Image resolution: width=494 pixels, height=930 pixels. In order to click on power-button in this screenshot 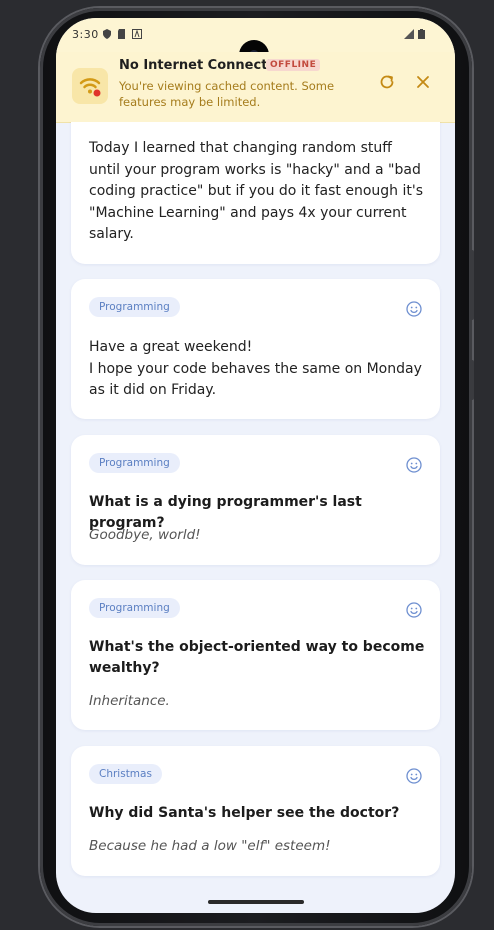, I will do `click(472, 380)`.